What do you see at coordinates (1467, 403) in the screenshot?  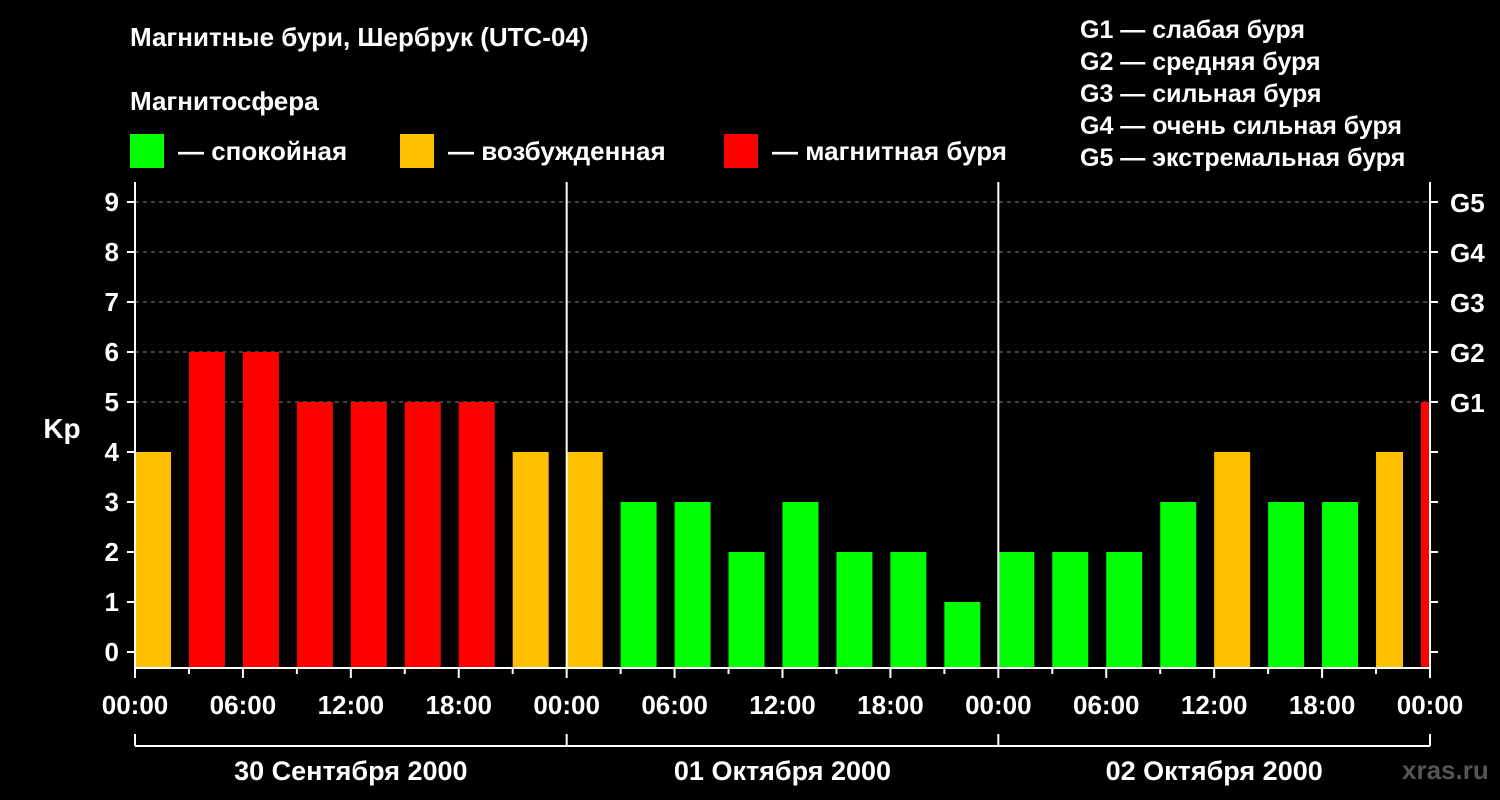 I see `g-tick-label: G1` at bounding box center [1467, 403].